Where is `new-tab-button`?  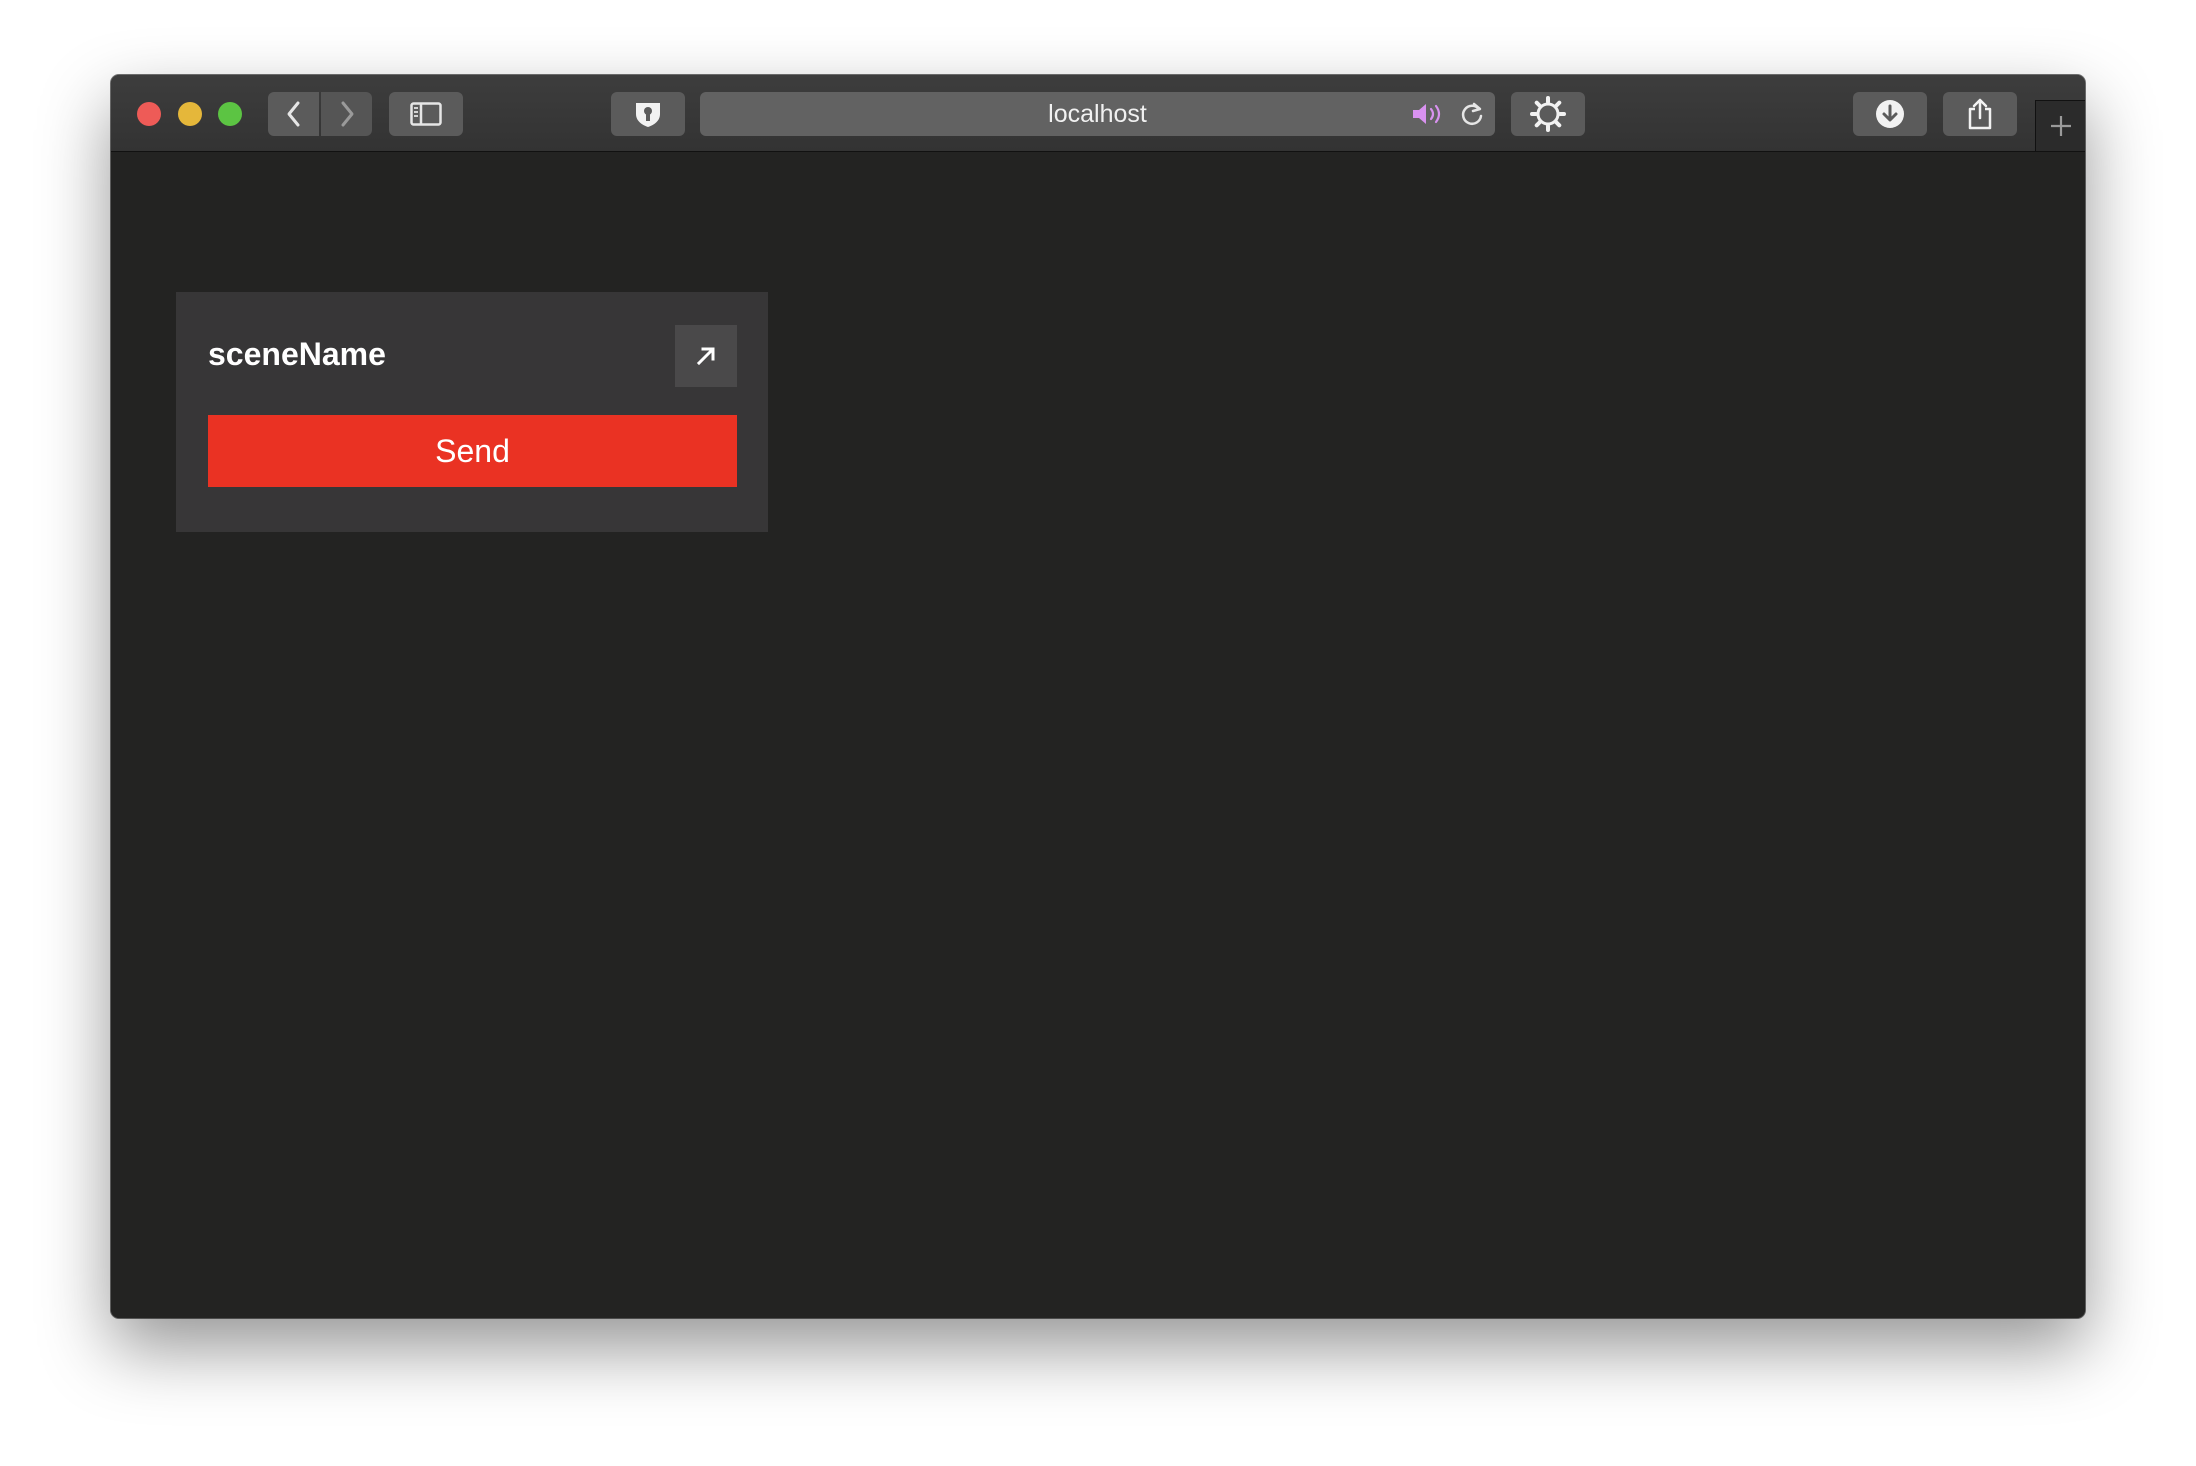 new-tab-button is located at coordinates (2060, 125).